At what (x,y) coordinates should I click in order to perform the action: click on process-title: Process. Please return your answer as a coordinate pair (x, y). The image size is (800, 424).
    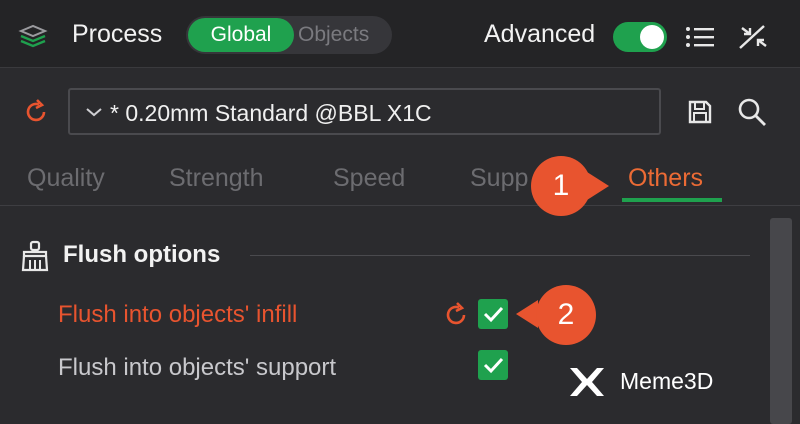
    Looking at the image, I should click on (117, 34).